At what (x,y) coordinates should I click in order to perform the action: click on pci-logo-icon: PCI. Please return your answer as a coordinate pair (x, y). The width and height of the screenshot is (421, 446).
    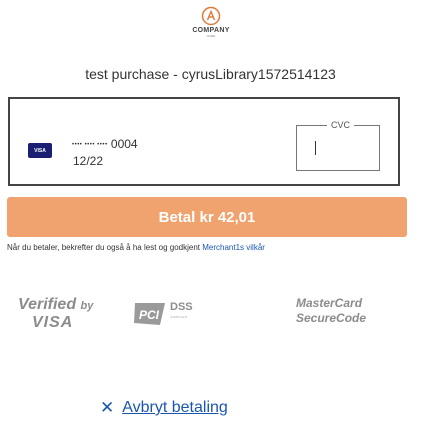
    Looking at the image, I should click on (149, 314).